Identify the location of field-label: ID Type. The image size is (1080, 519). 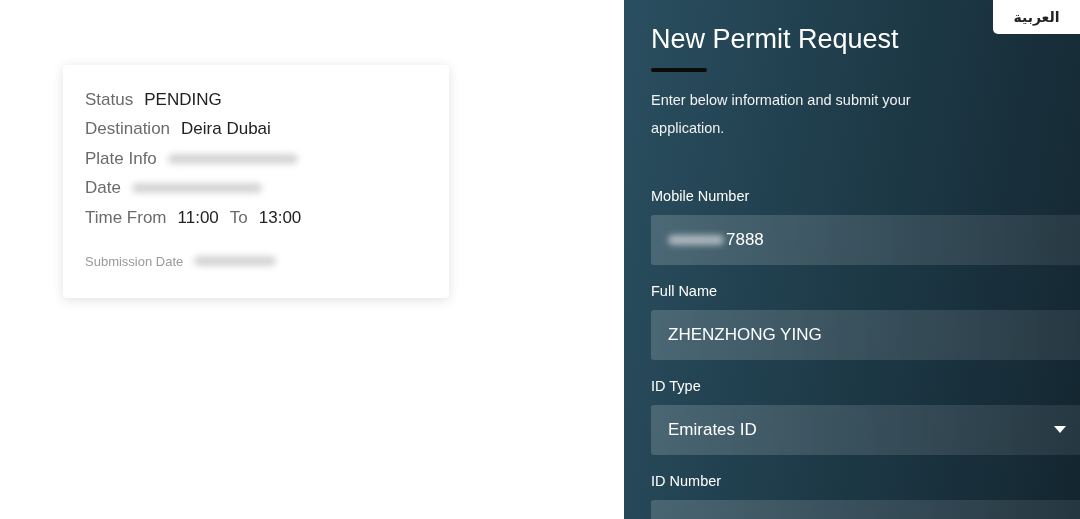
(676, 386).